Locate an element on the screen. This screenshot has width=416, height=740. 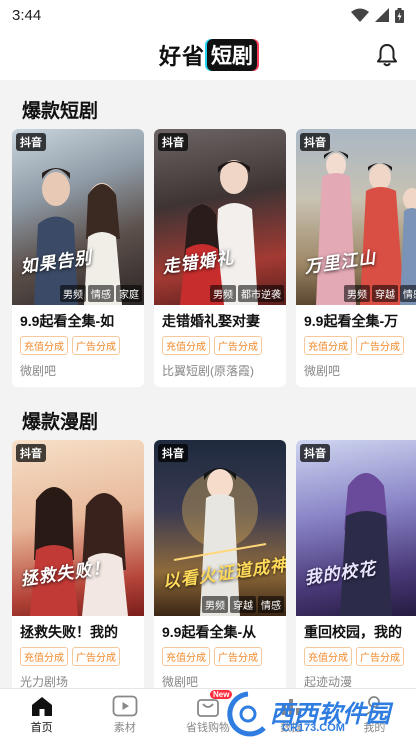
card-info: 9.9起看全集-从 充值分成 广告分成 微剧吧 is located at coordinates (220, 657).